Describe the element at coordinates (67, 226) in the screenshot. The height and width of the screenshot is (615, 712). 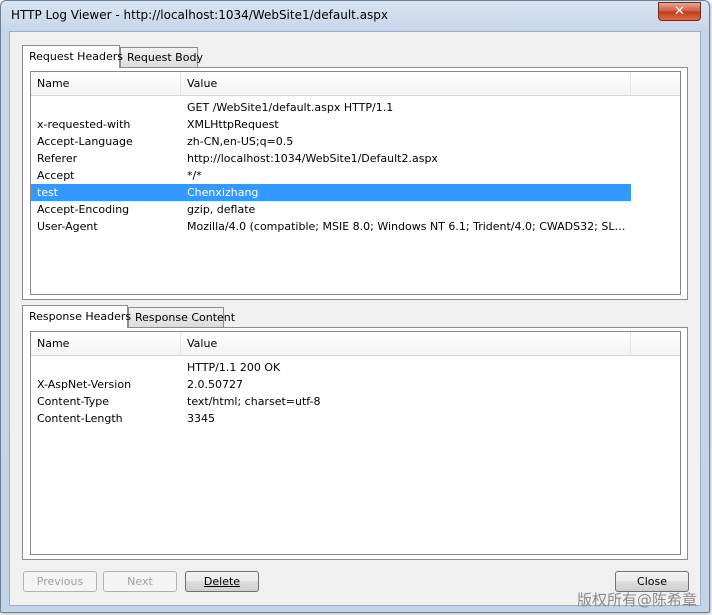
I see `row-name: User-Agent` at that location.